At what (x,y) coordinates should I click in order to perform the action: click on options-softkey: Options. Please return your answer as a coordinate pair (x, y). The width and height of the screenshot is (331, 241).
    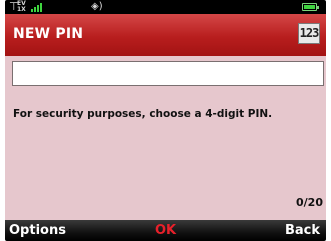
    Looking at the image, I should click on (37, 230).